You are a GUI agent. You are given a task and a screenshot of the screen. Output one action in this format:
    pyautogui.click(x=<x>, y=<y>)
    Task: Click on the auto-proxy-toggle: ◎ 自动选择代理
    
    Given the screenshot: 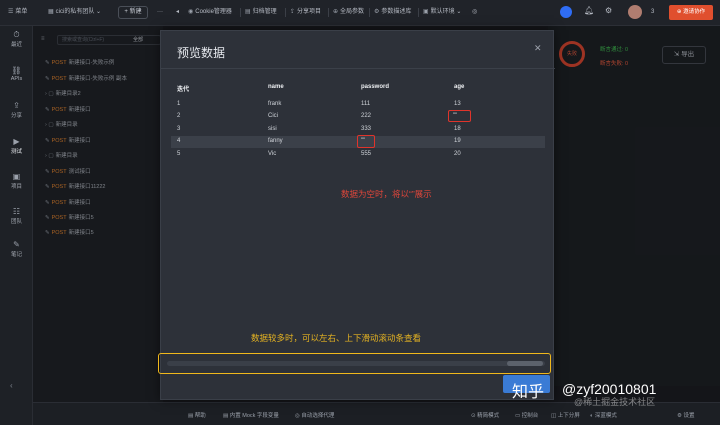 What is the action you would take?
    pyautogui.click(x=314, y=415)
    